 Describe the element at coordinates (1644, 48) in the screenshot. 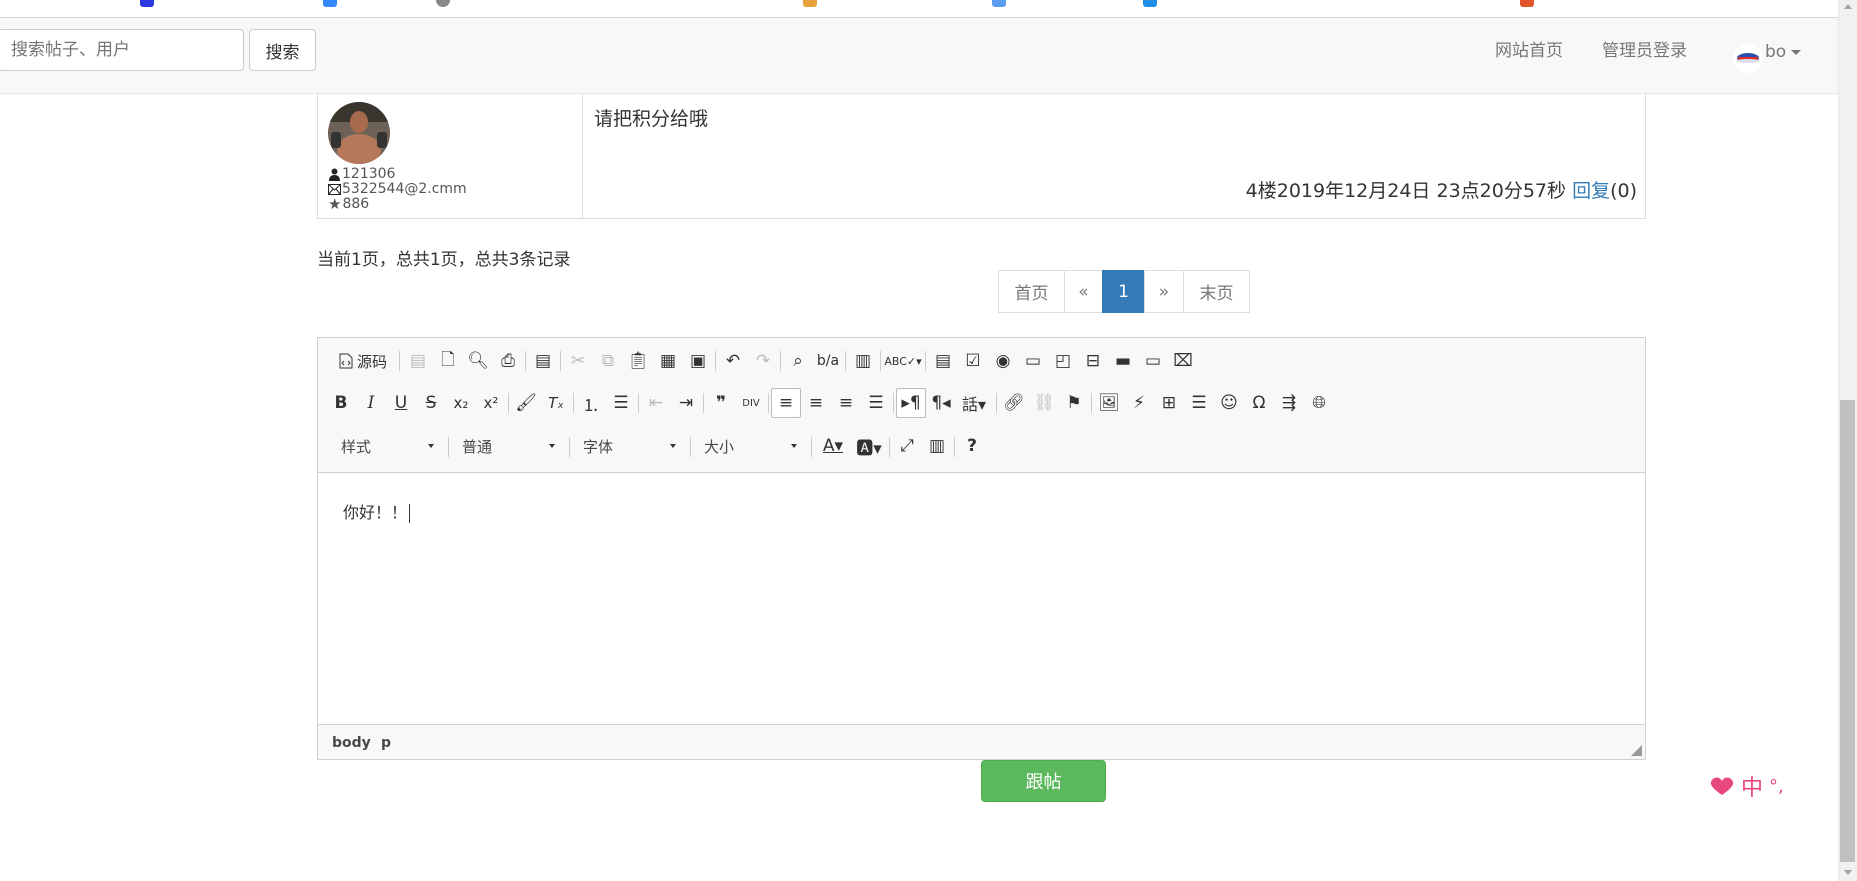

I see `nav-link-admin-login: 管理员登录` at that location.